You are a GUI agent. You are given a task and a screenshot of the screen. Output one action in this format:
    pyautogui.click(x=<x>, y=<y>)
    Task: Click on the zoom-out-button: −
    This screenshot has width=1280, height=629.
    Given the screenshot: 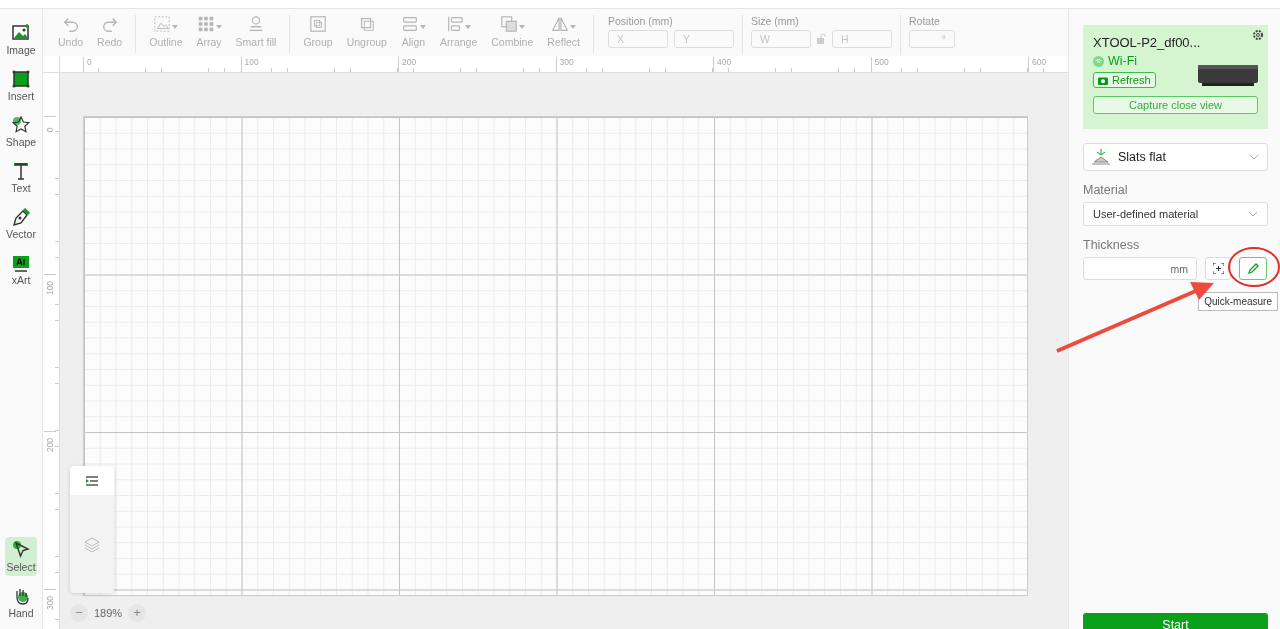 What is the action you would take?
    pyautogui.click(x=79, y=613)
    